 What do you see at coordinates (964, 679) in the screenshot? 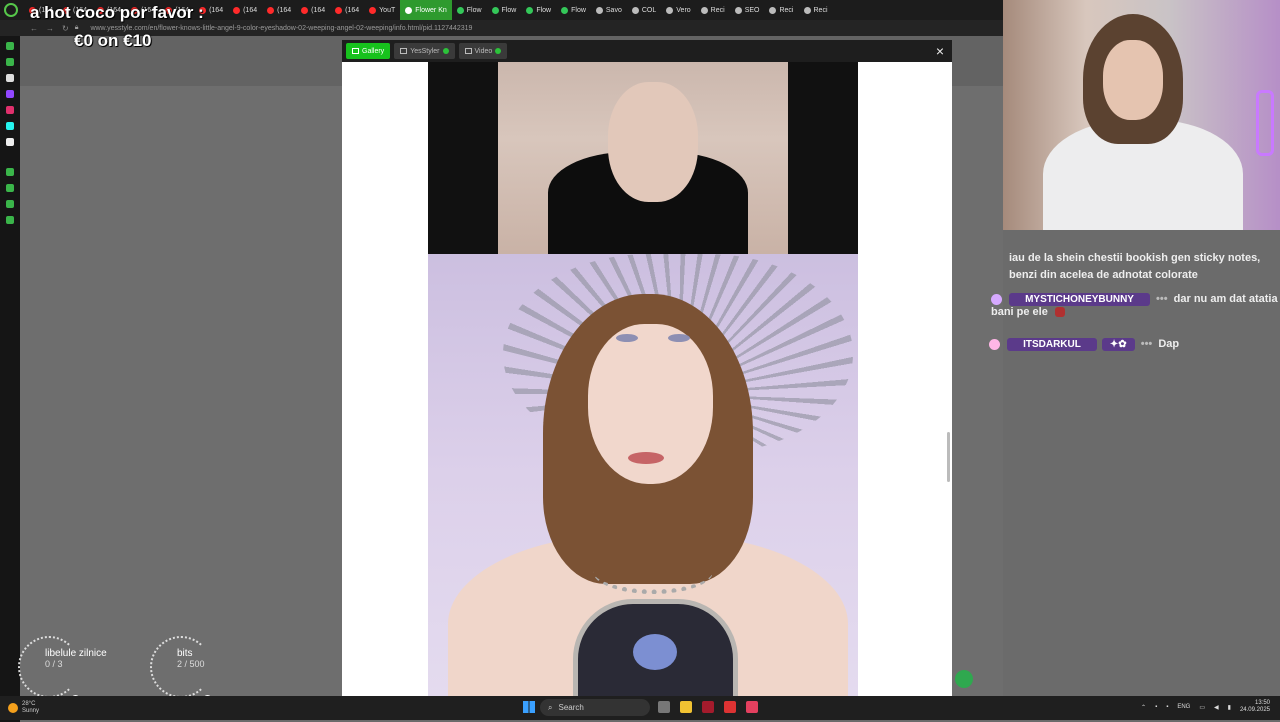
I see `chat-bubble-icon` at bounding box center [964, 679].